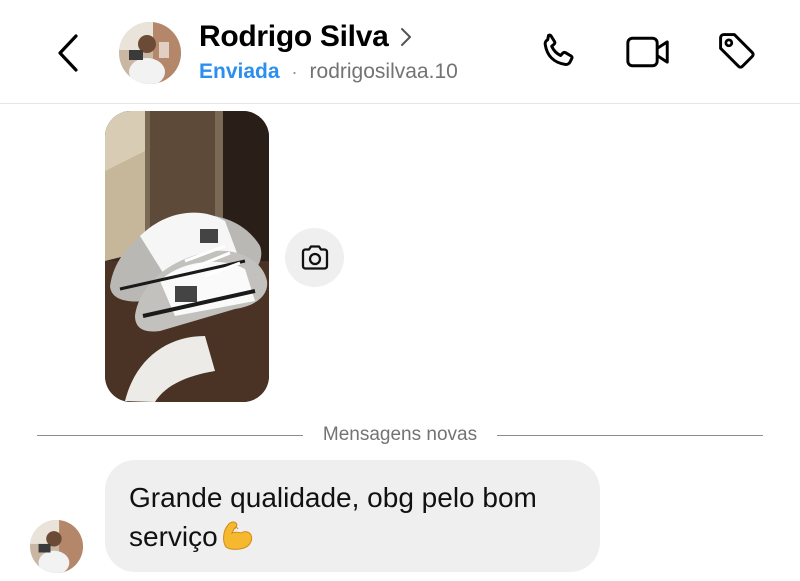 The width and height of the screenshot is (800, 581). I want to click on contact-subline: Enviada · rodrigosilvaa.10, so click(328, 72).